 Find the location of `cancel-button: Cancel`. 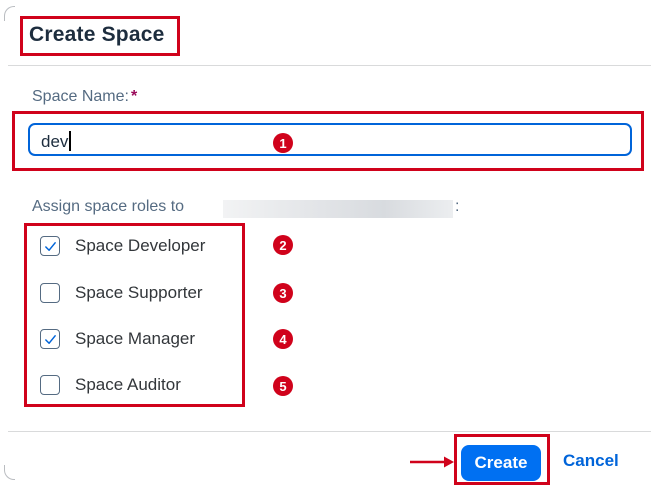

cancel-button: Cancel is located at coordinates (591, 461).